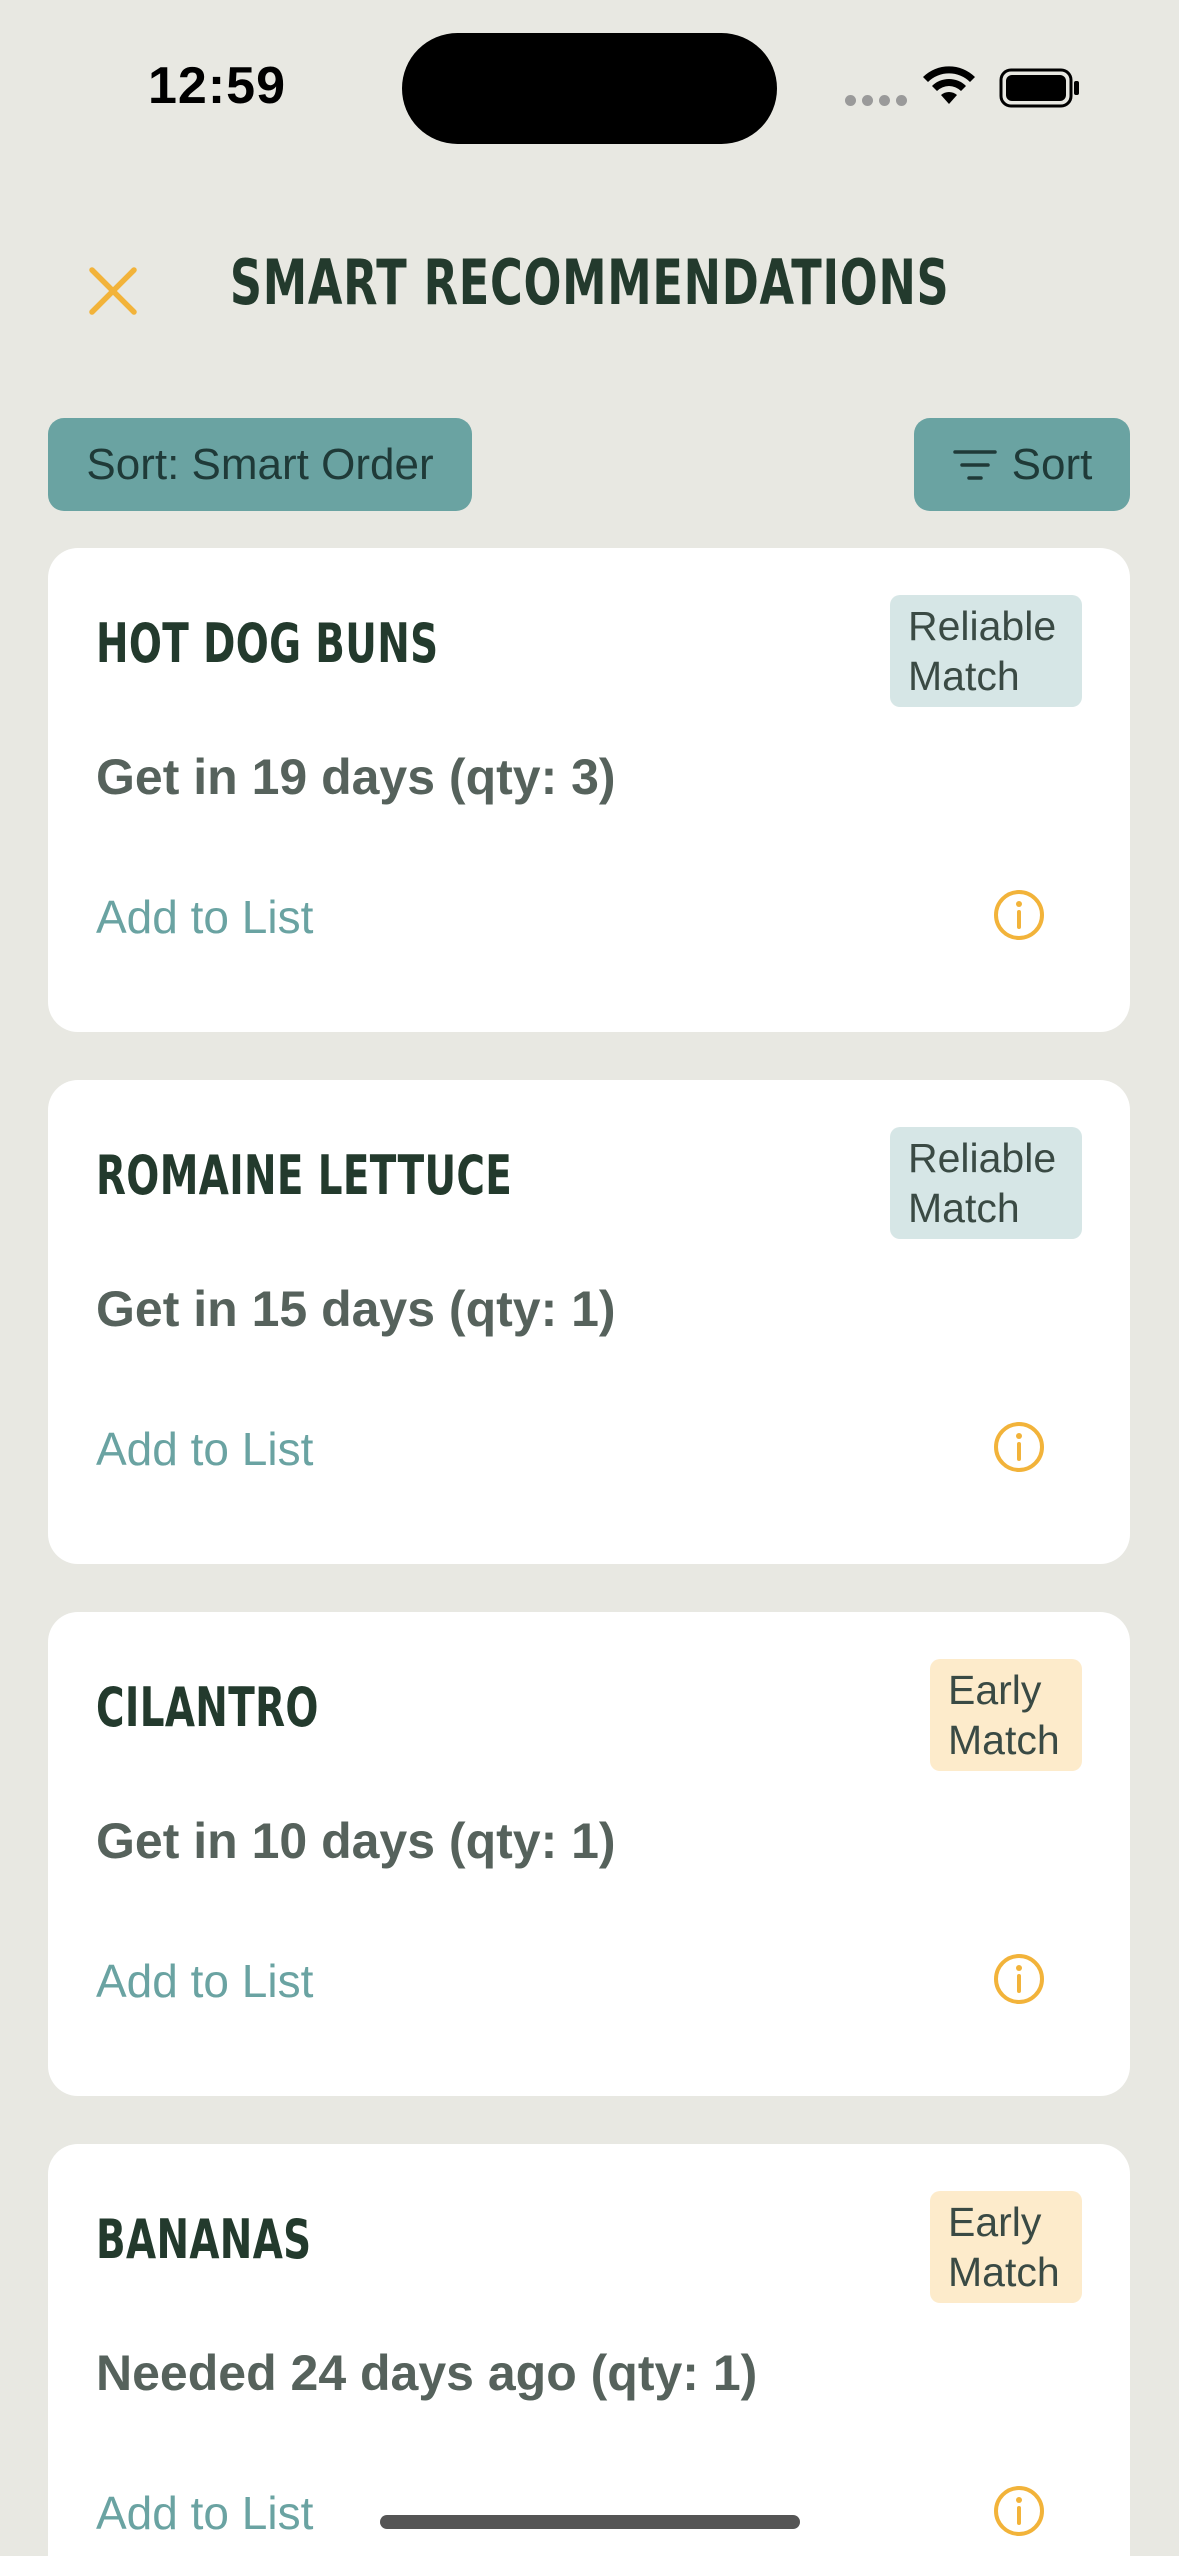 The image size is (1179, 2556). What do you see at coordinates (260, 464) in the screenshot?
I see `sort-mode-chip: Sort: Smart Order` at bounding box center [260, 464].